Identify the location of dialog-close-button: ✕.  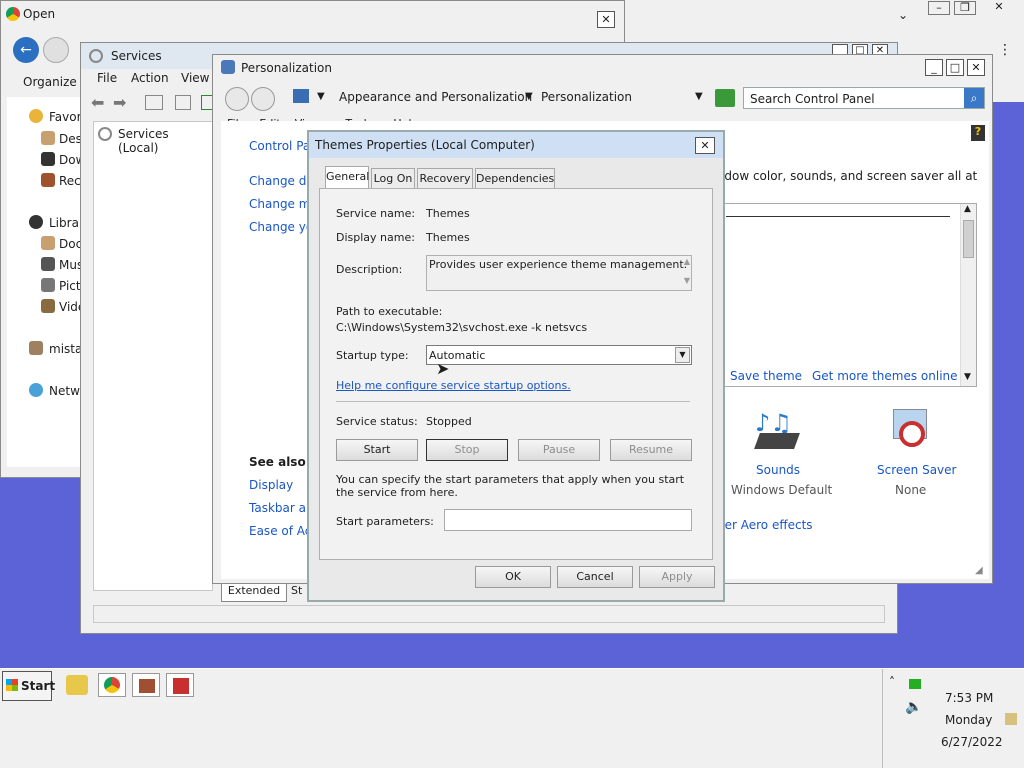
(705, 145).